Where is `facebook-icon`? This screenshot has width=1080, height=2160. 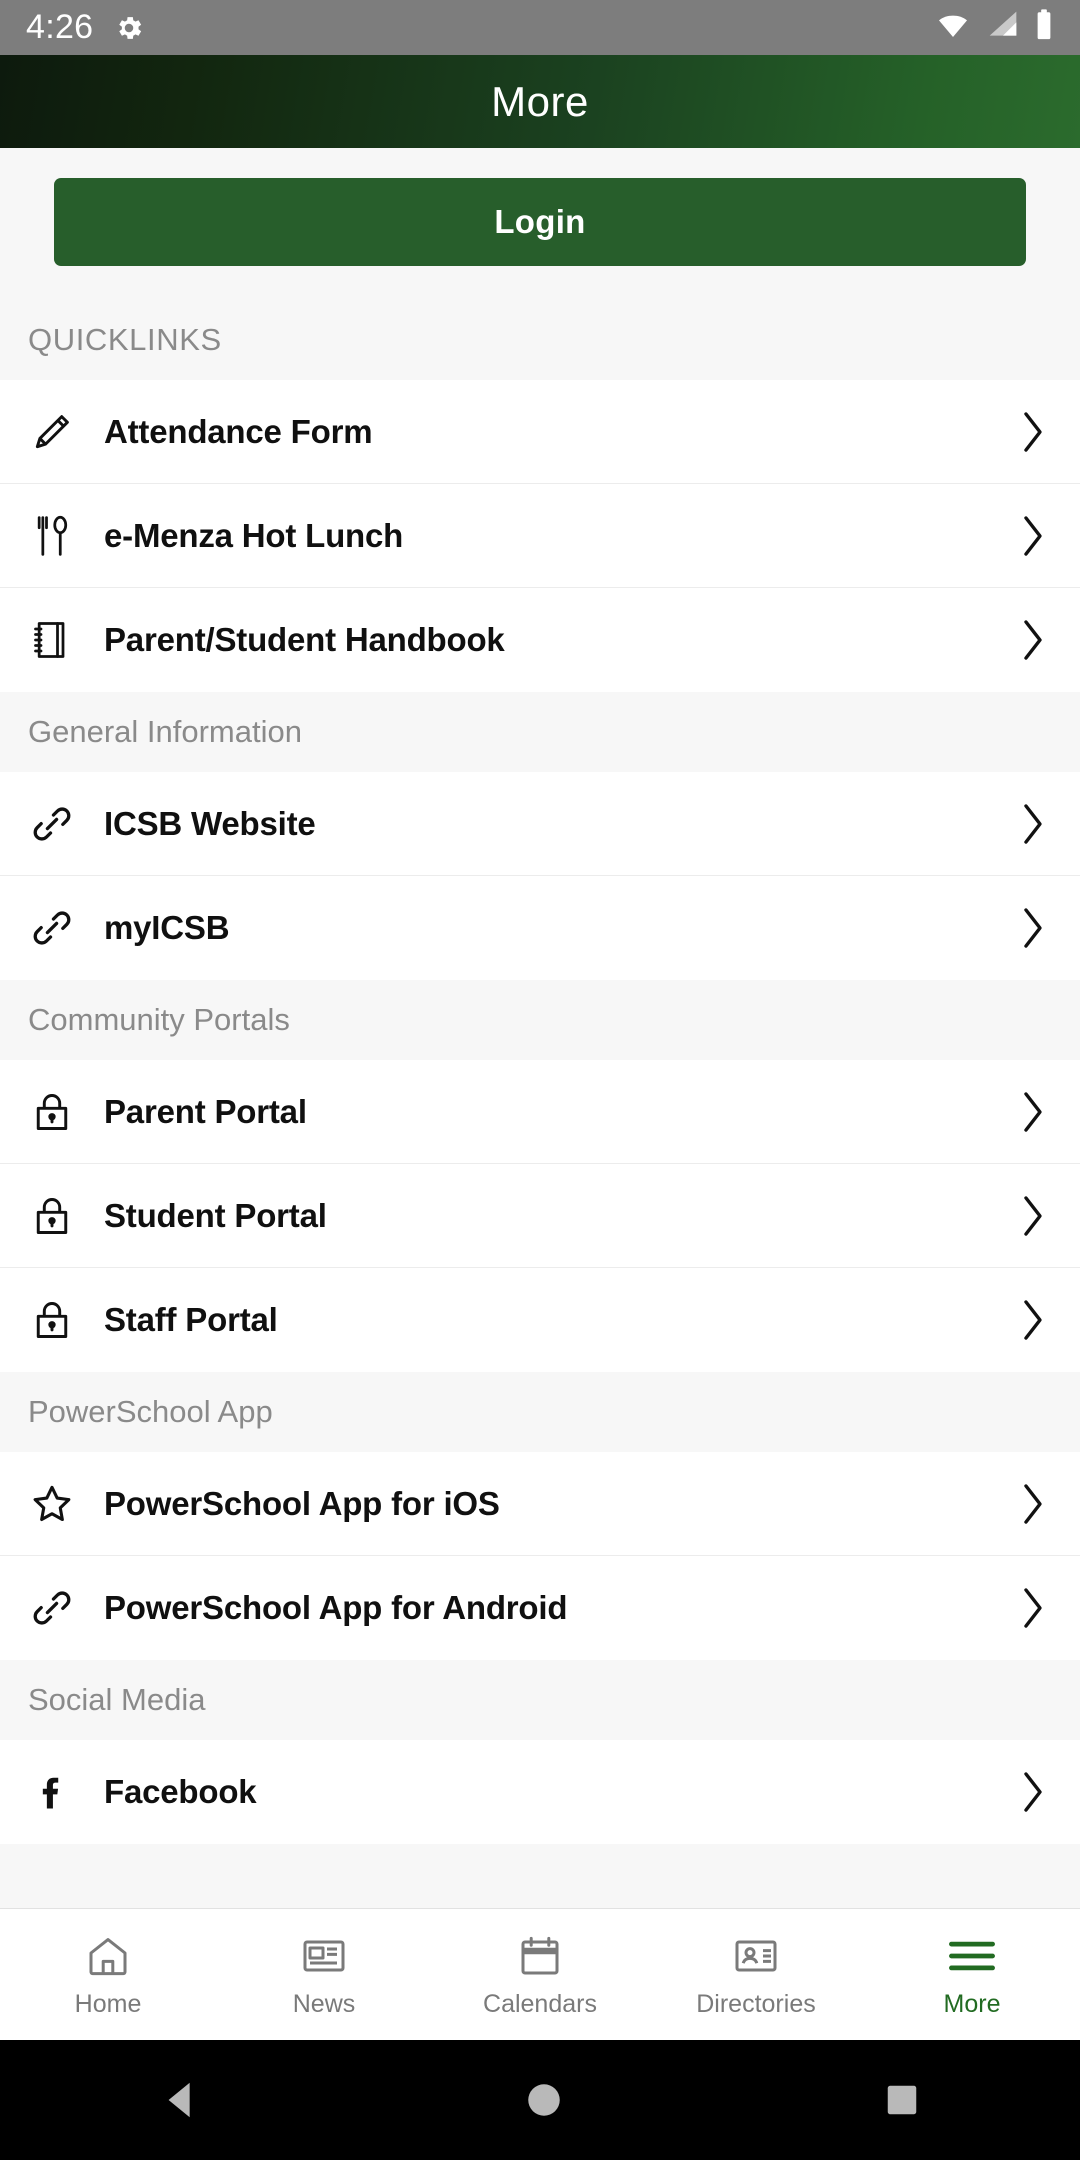 facebook-icon is located at coordinates (52, 1792).